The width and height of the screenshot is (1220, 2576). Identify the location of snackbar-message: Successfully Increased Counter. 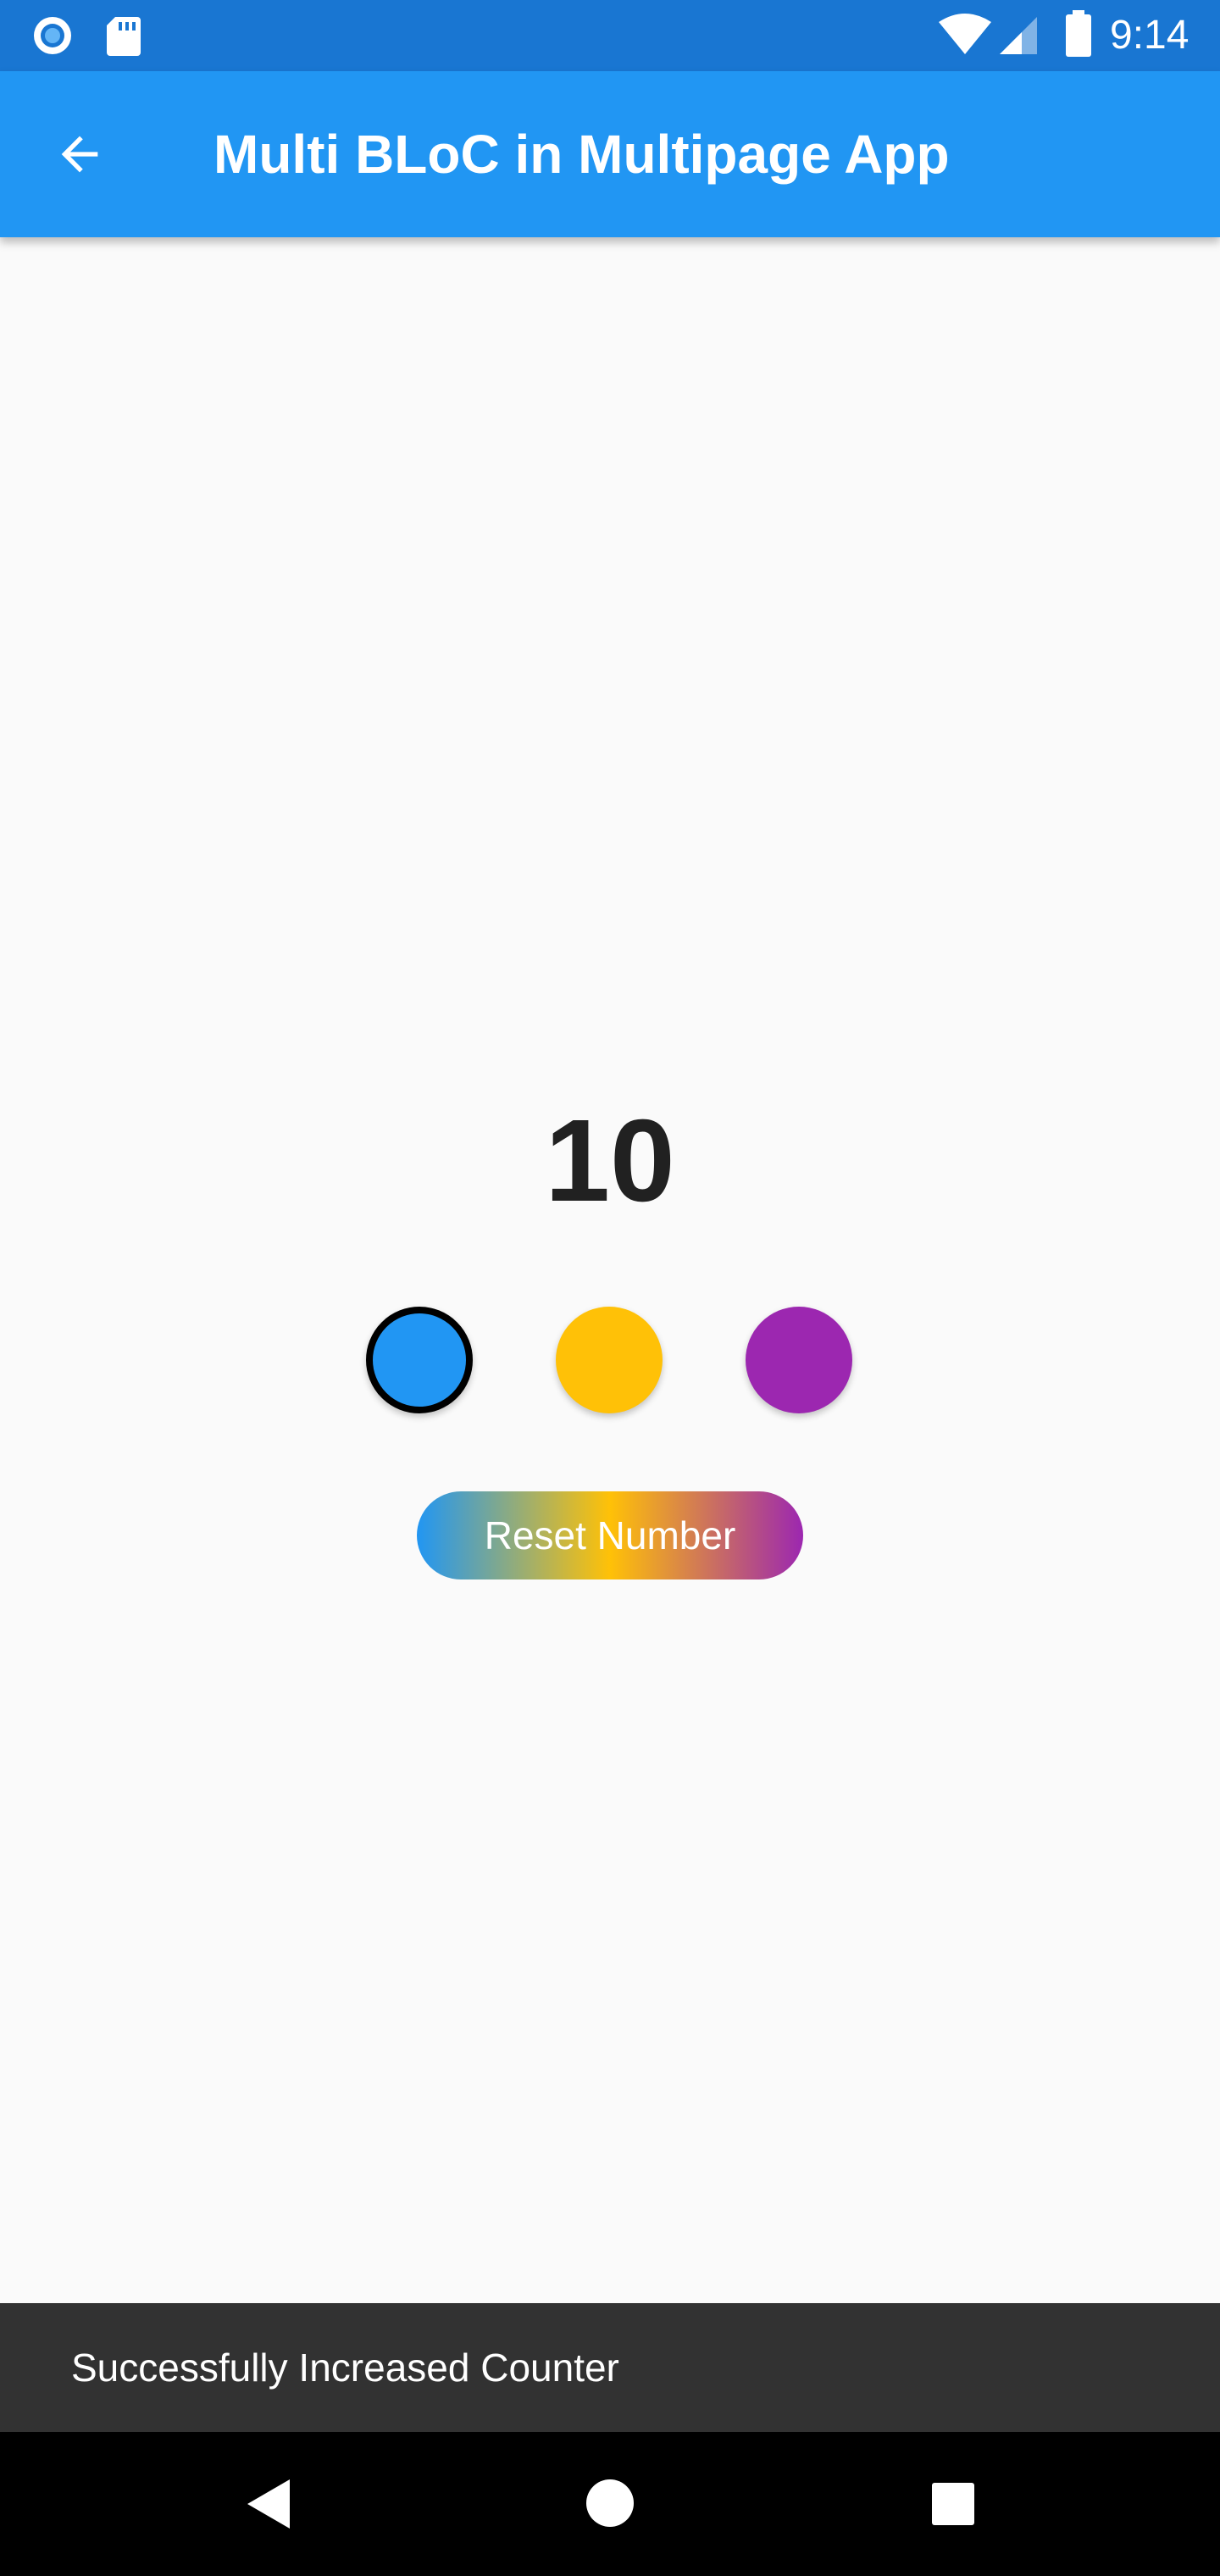
(345, 2368).